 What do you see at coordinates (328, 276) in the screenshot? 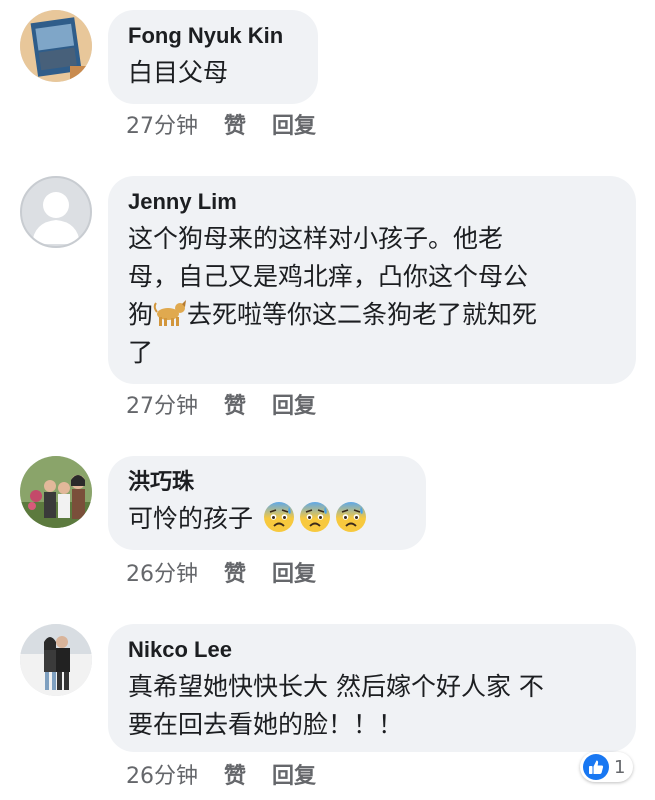
I see `comment-text-line: 母，自己又是鸡北痒，凸你这个母公` at bounding box center [328, 276].